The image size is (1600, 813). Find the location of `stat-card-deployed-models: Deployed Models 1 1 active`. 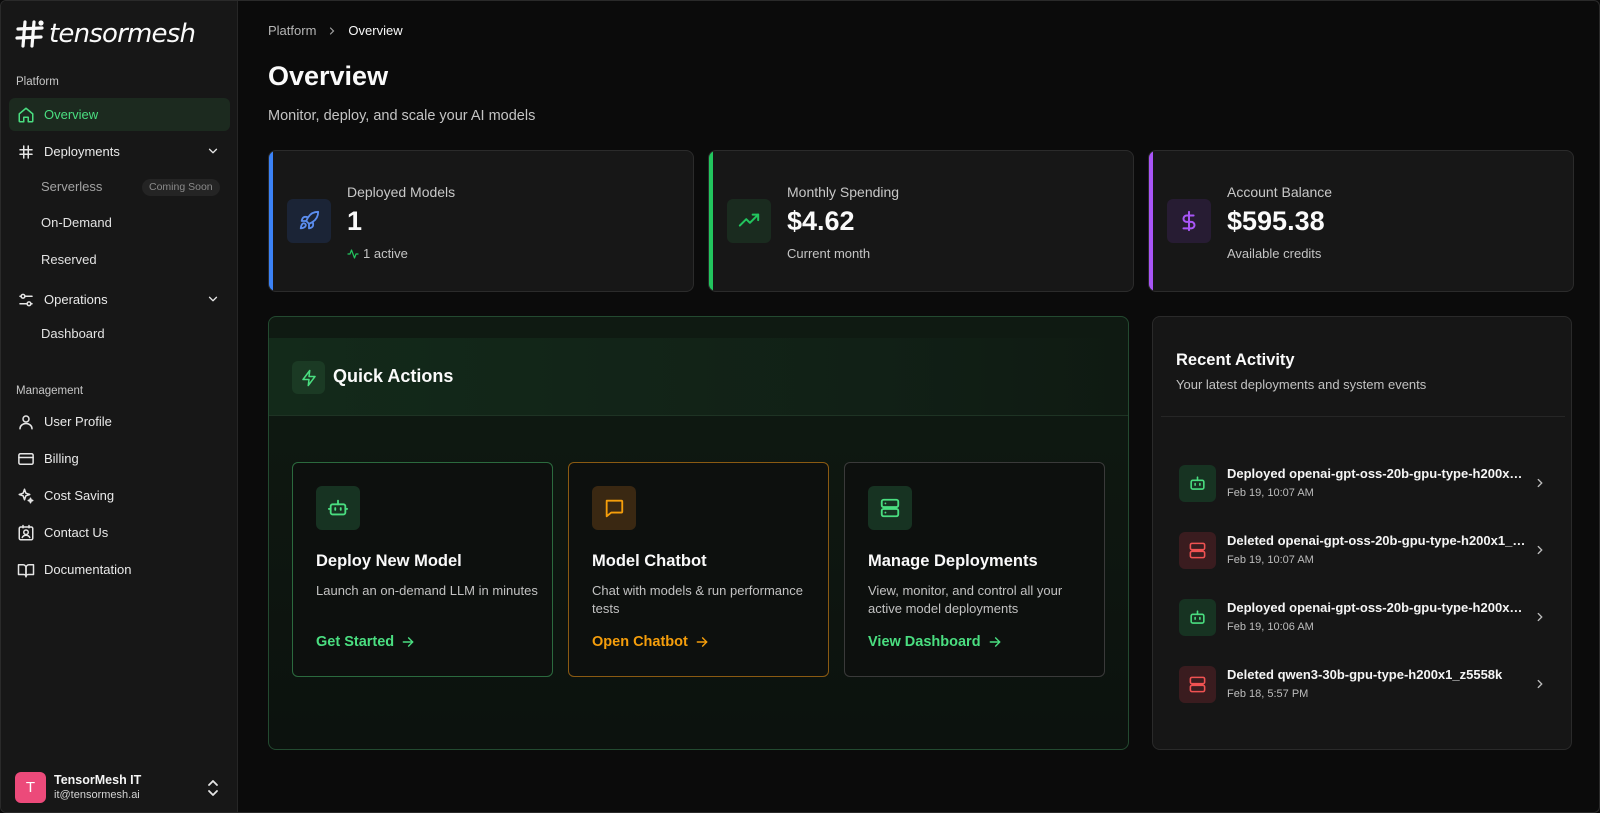

stat-card-deployed-models: Deployed Models 1 1 active is located at coordinates (481, 221).